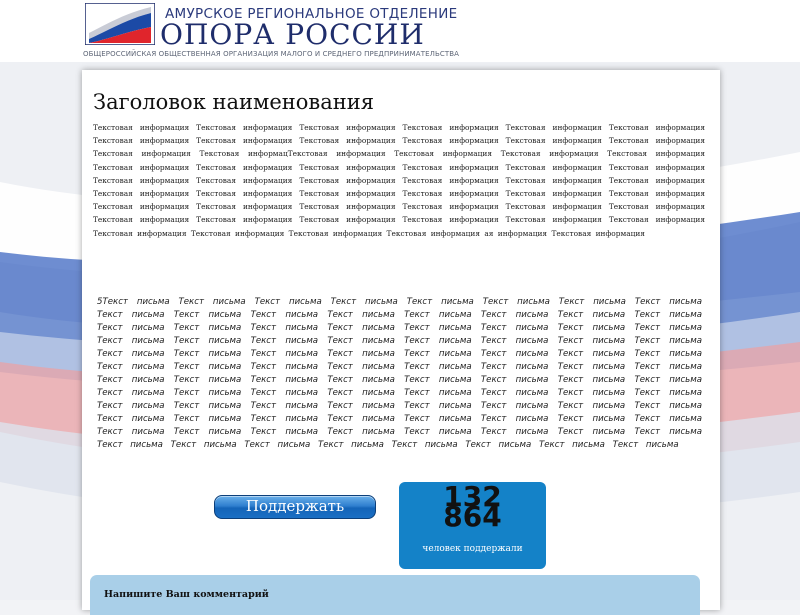 This screenshot has height=615, width=800. Describe the element at coordinates (233, 102) in the screenshot. I see `page-title: Заголовок наименования` at that location.